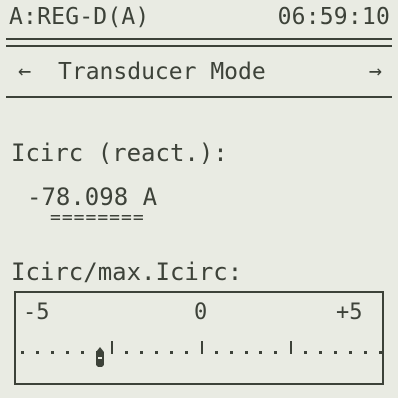 This screenshot has height=398, width=398. I want to click on measurement-value: -78.098 A, so click(92, 197).